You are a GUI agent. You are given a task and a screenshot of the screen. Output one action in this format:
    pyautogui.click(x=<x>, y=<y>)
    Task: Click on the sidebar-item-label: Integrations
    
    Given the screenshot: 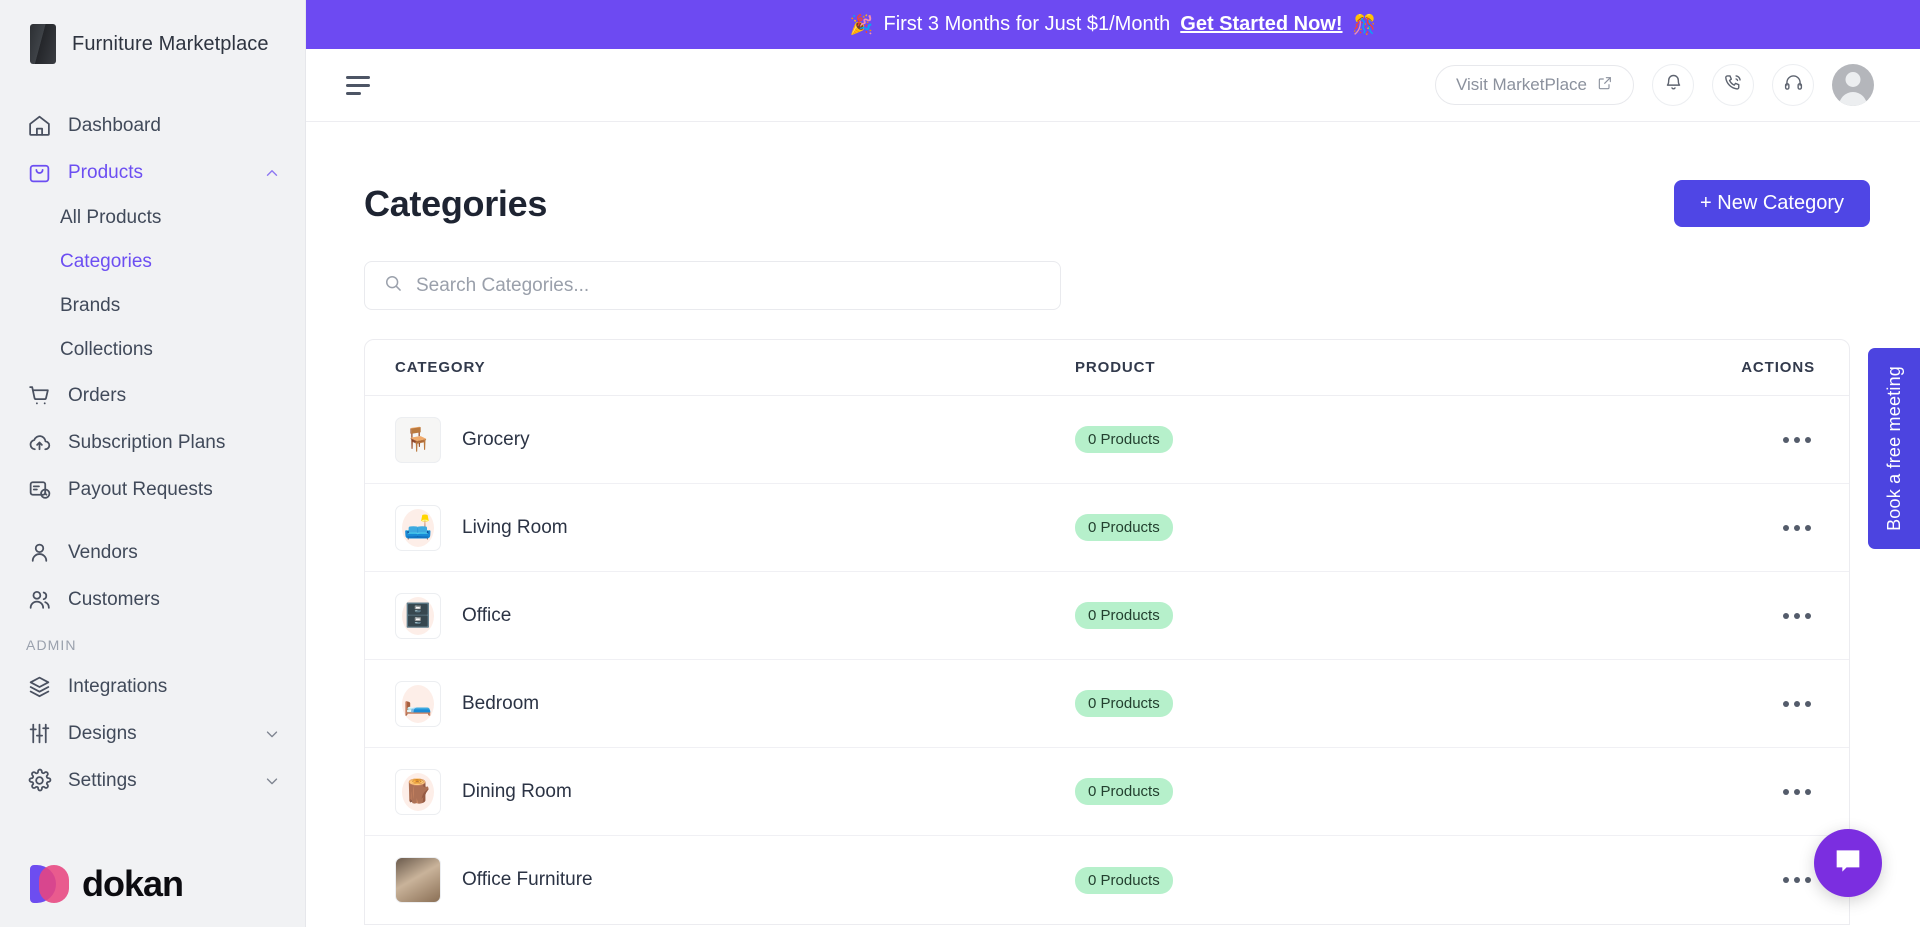 What is the action you would take?
    pyautogui.click(x=118, y=686)
    